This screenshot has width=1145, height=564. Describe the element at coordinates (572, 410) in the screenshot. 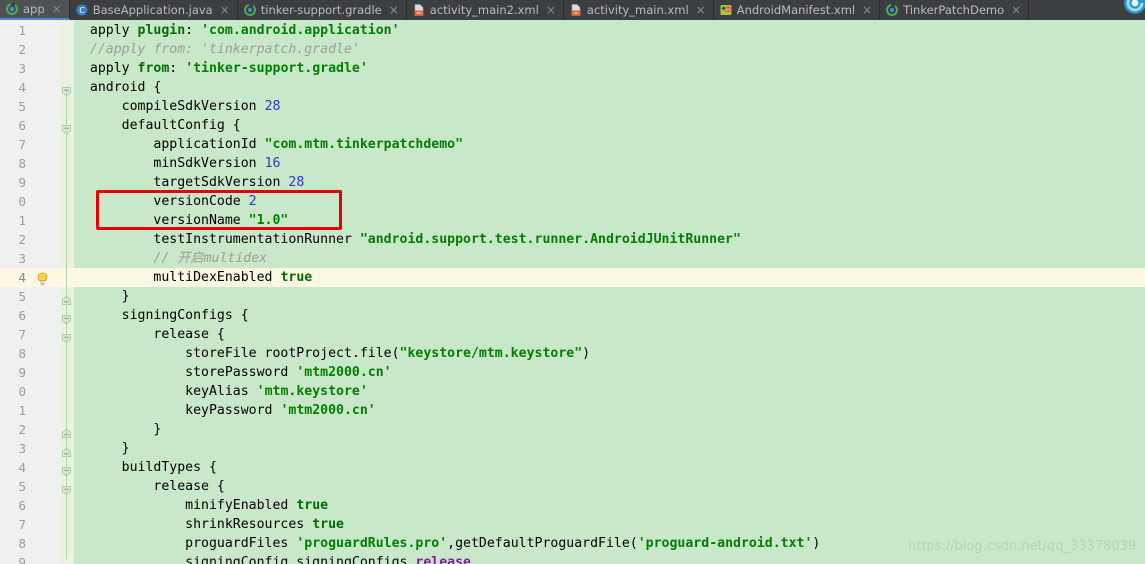

I see `code-line: 1 keyPassword 'mtm2000.cn'` at that location.